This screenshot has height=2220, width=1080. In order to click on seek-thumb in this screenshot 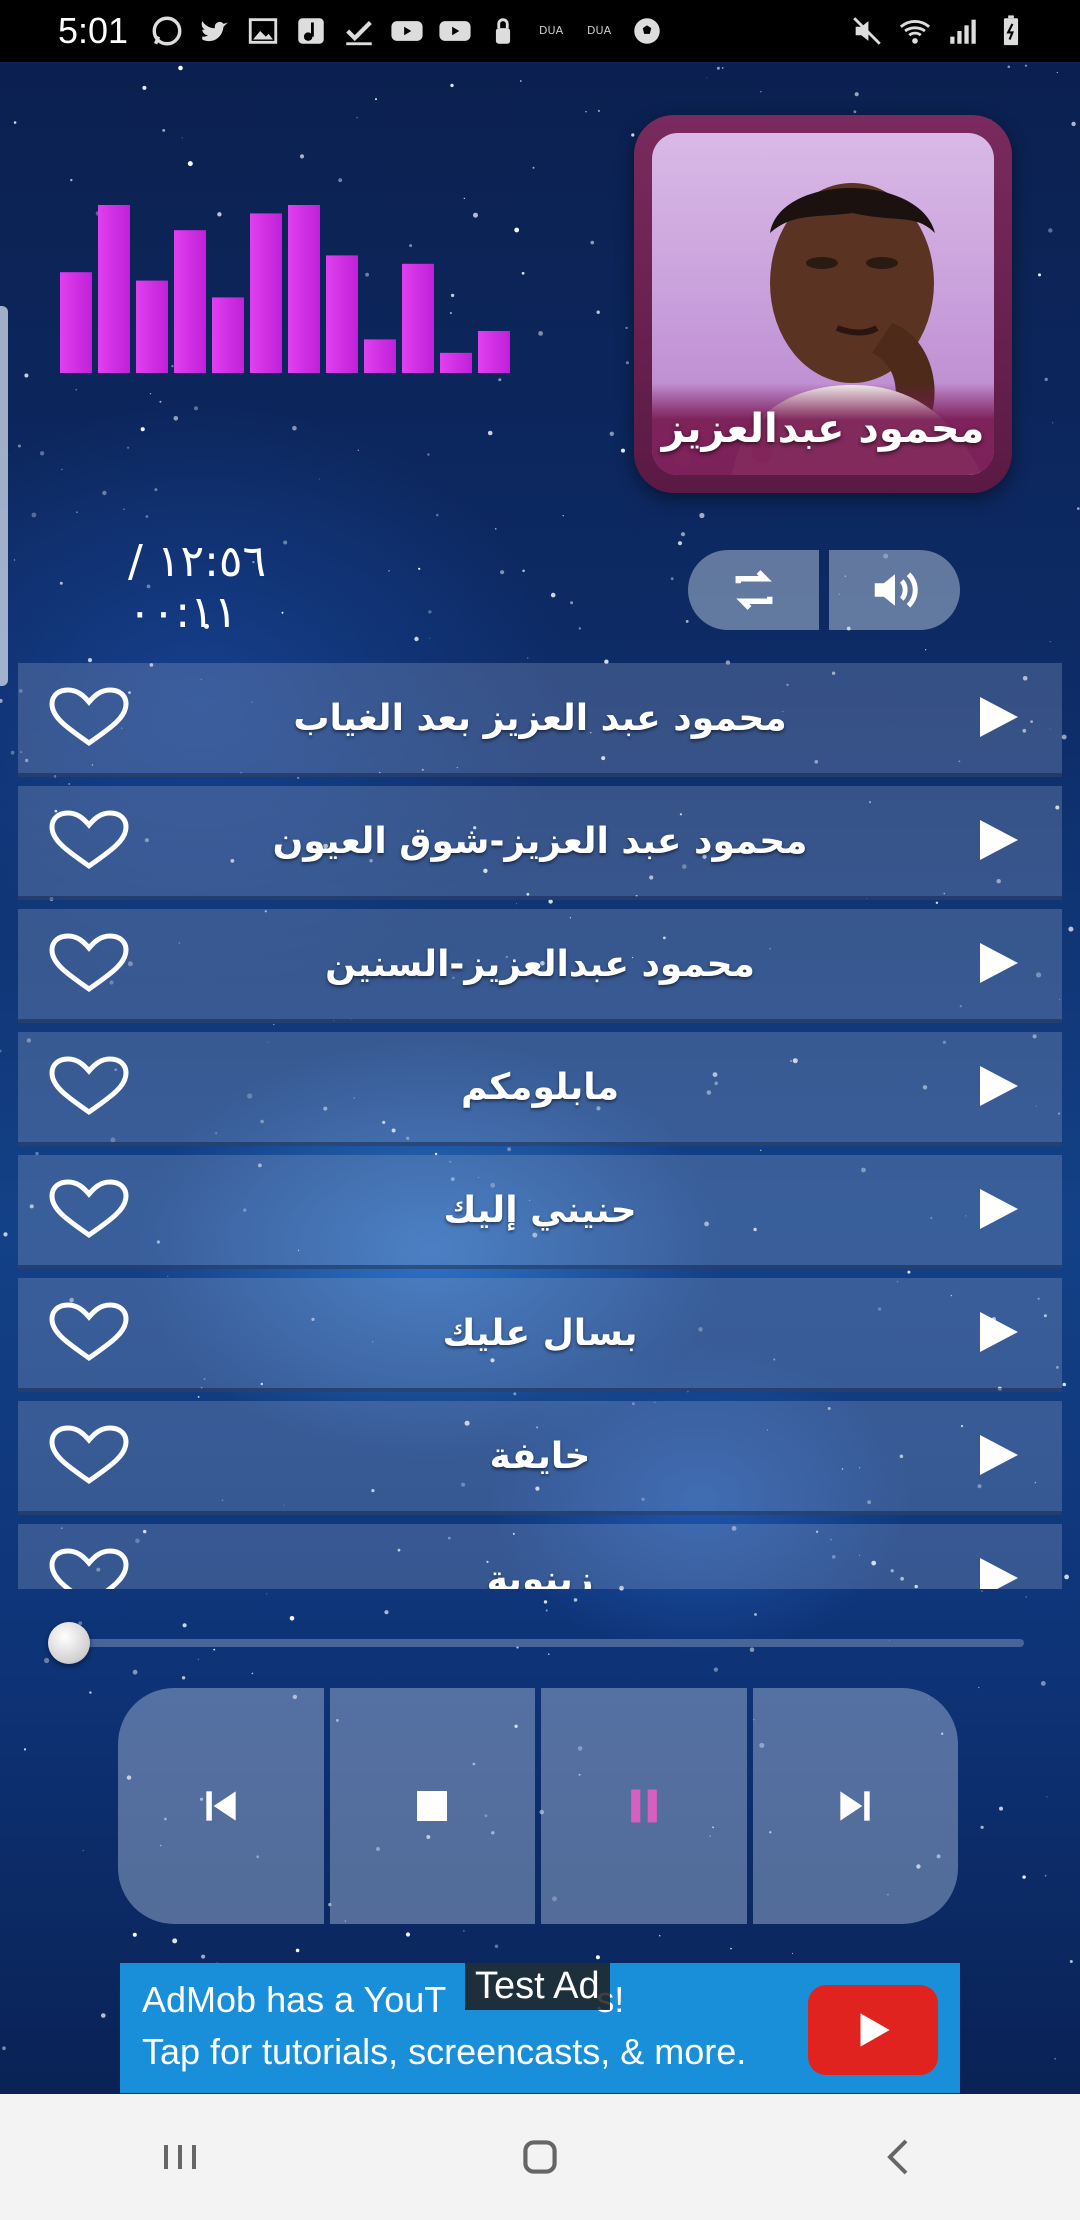, I will do `click(69, 1643)`.